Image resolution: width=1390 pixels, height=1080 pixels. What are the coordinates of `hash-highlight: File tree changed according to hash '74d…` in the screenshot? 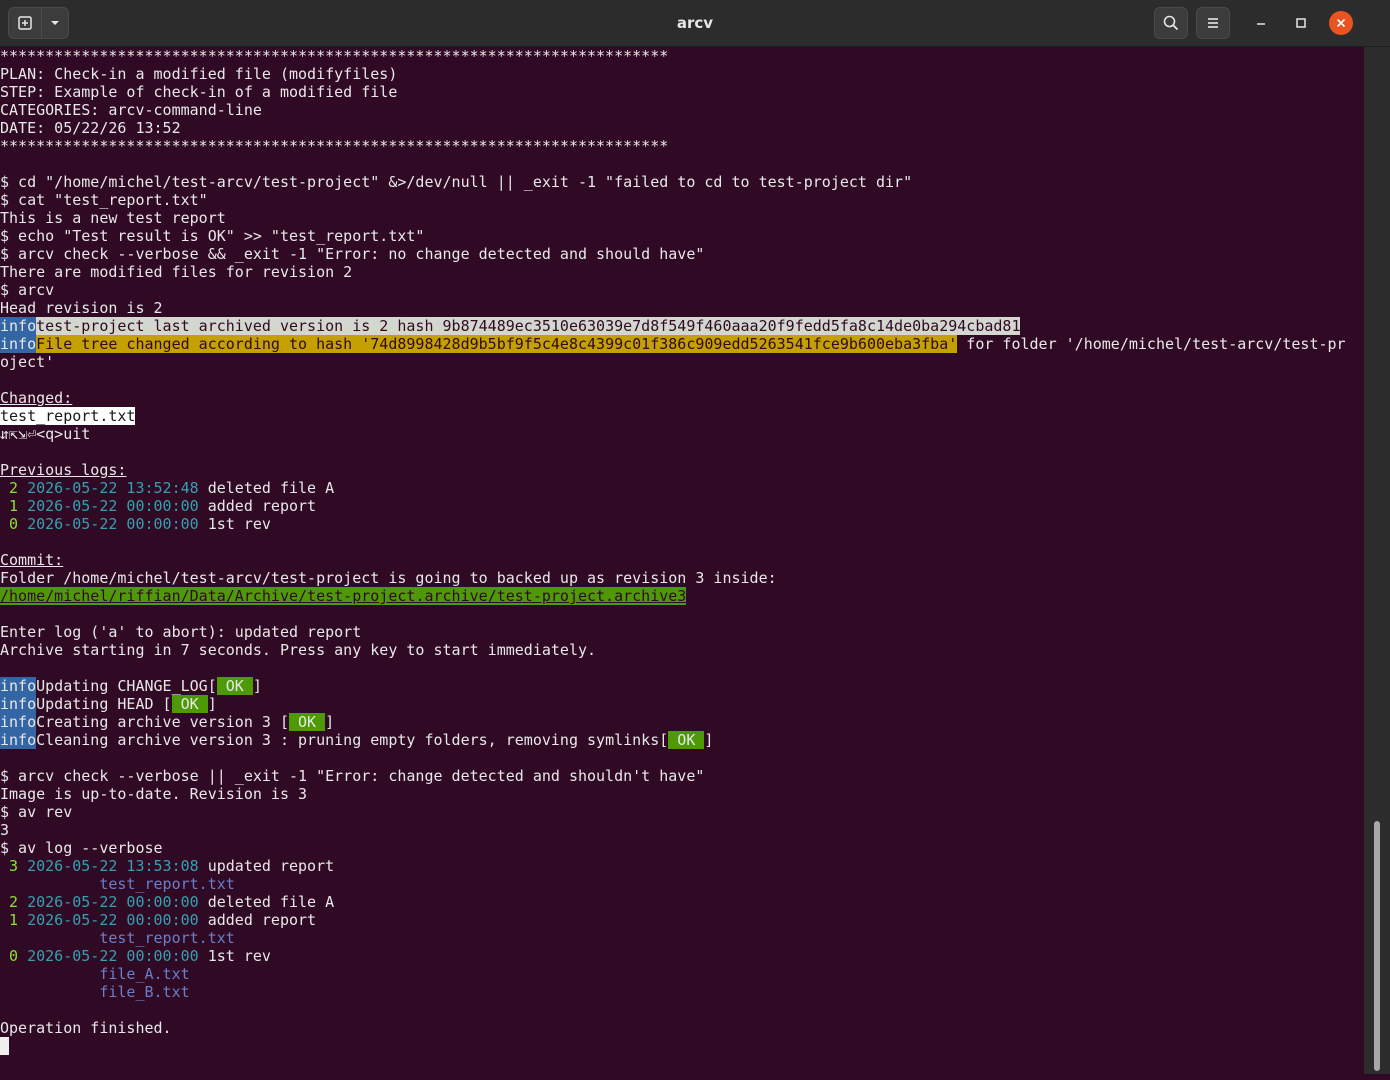 It's located at (497, 344).